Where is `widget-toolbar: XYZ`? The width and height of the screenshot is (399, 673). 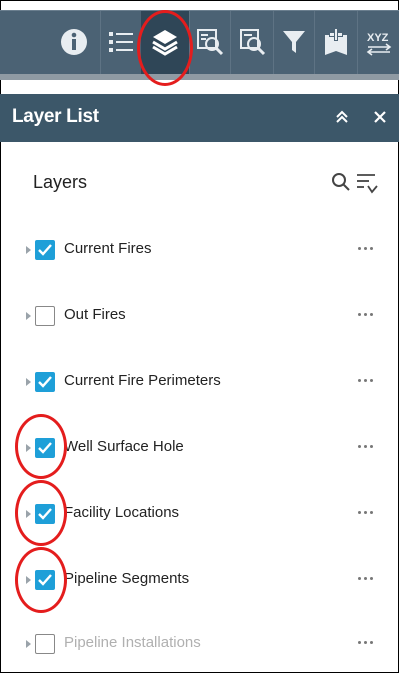 widget-toolbar: XYZ is located at coordinates (199, 42).